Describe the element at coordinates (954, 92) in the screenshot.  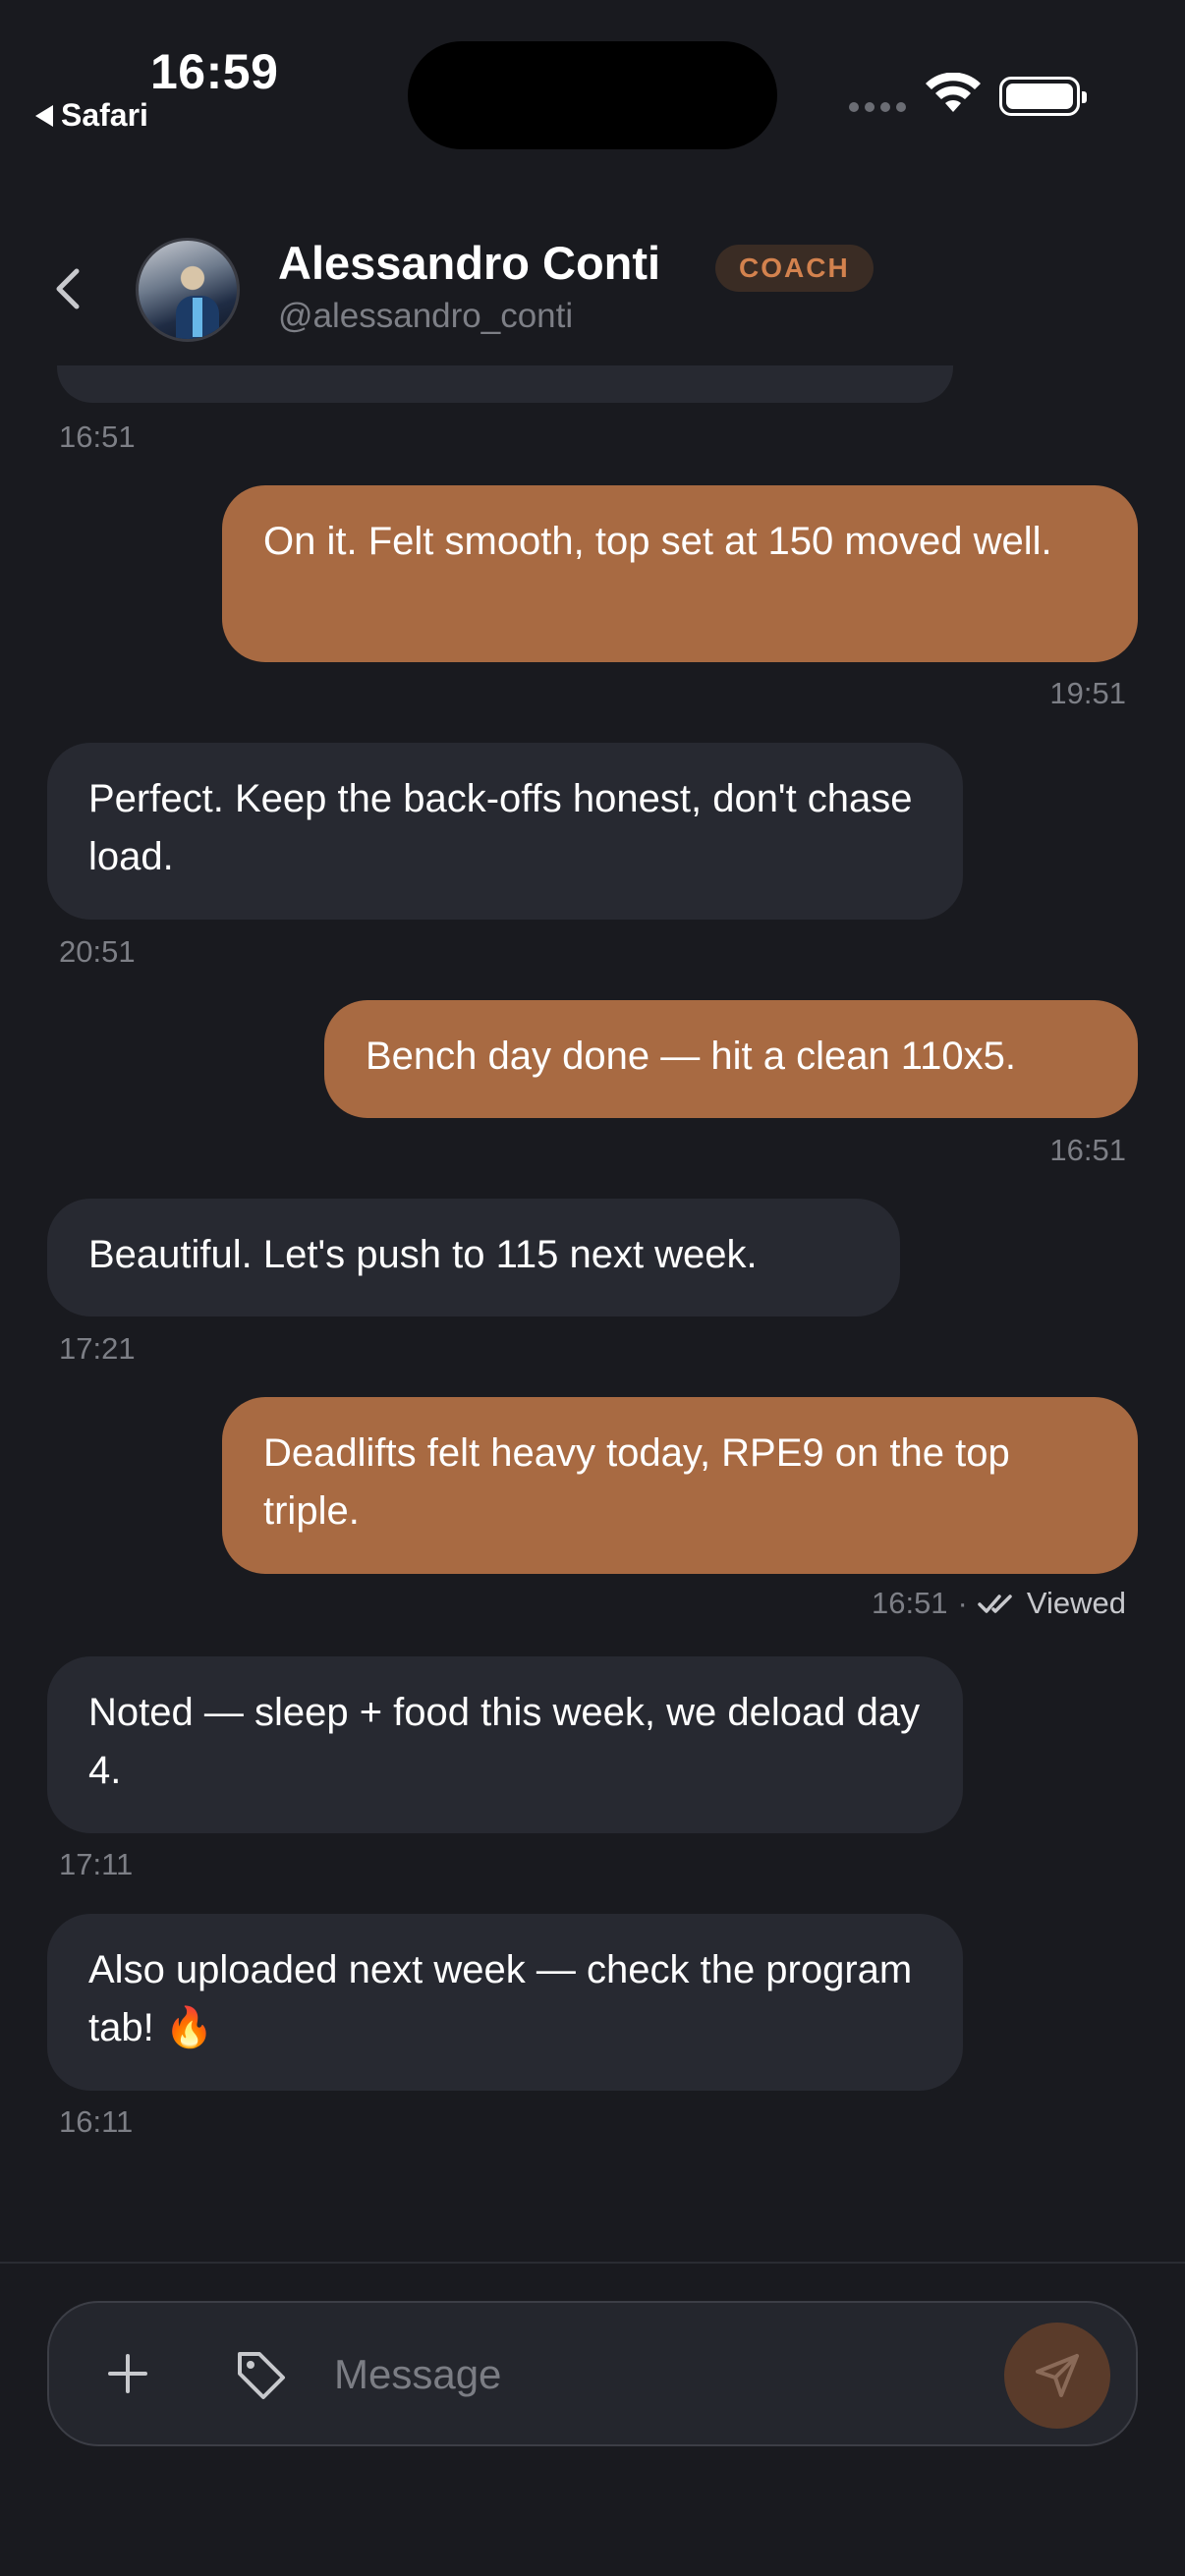
I see `wifi-icon` at that location.